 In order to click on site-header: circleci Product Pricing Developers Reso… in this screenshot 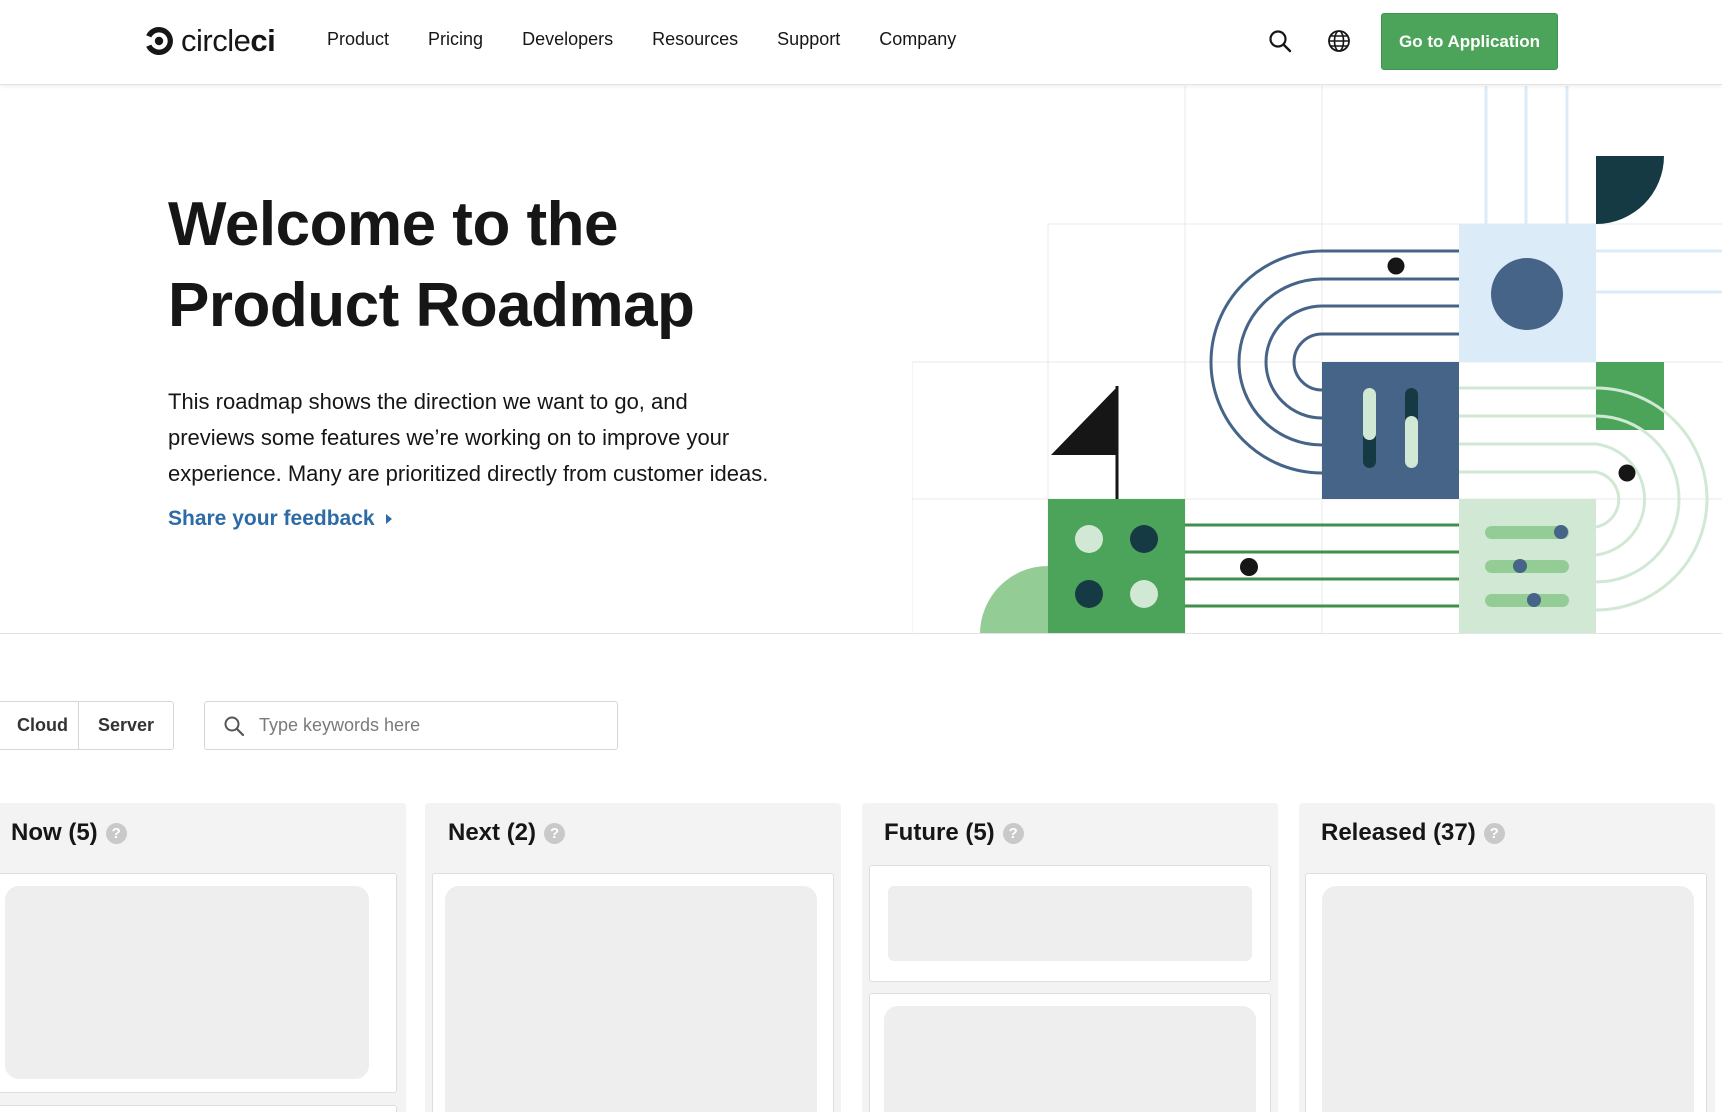, I will do `click(861, 42)`.